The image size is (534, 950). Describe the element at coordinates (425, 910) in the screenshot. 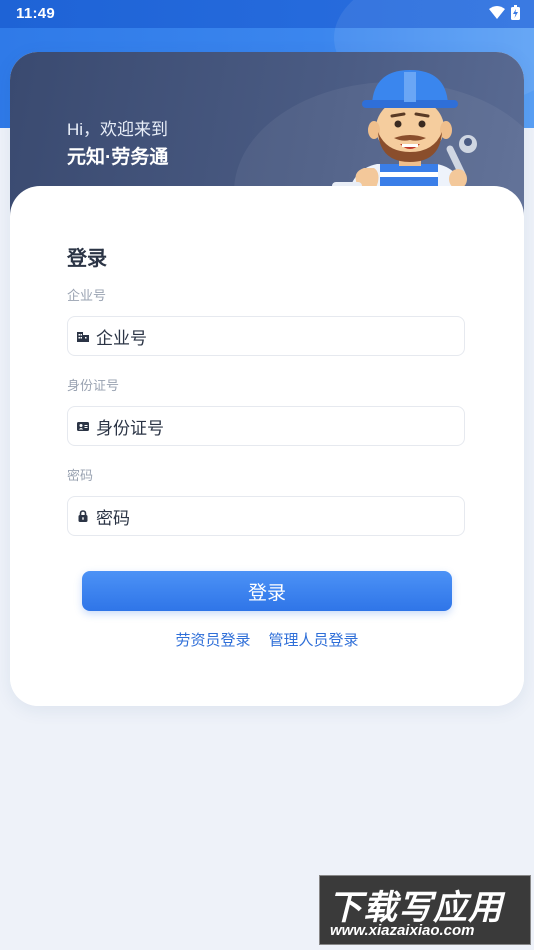

I see `watermark-logo: 下载写应用 www.xiazaixiao.com` at that location.